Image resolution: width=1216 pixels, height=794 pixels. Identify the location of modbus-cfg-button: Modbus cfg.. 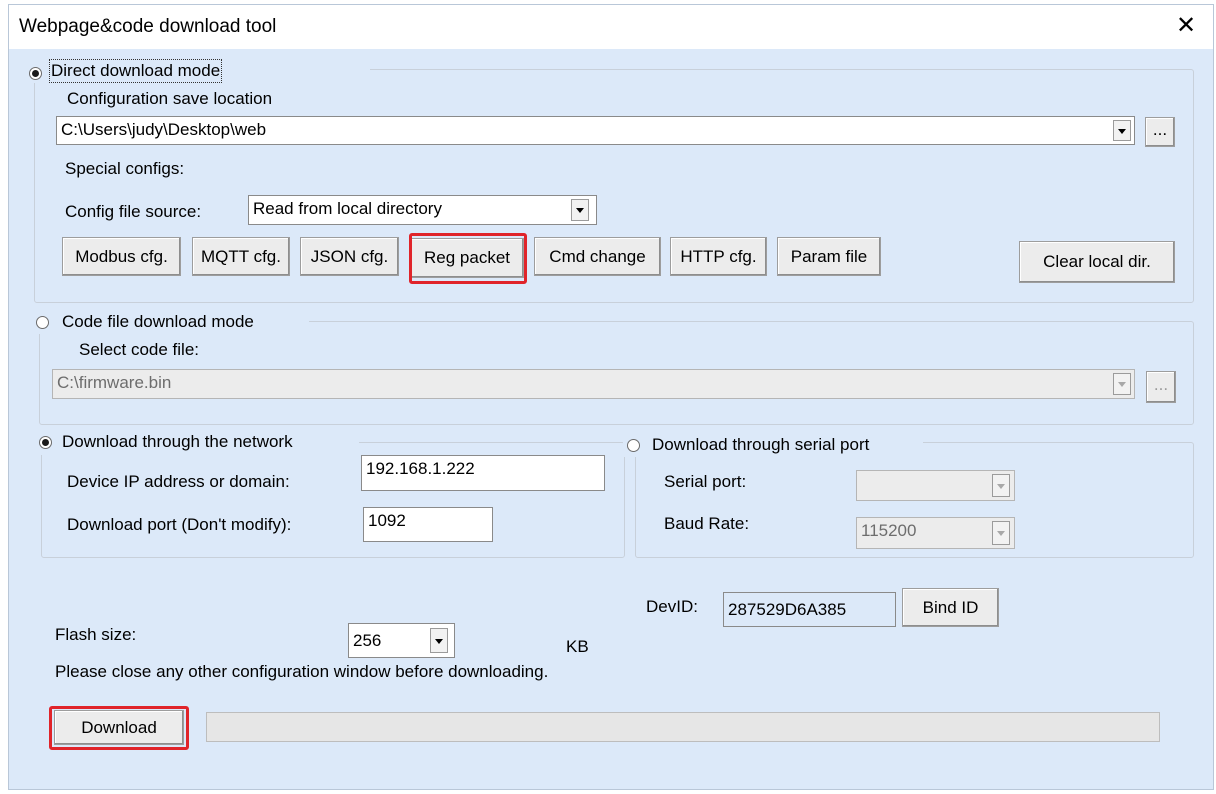
(121, 256).